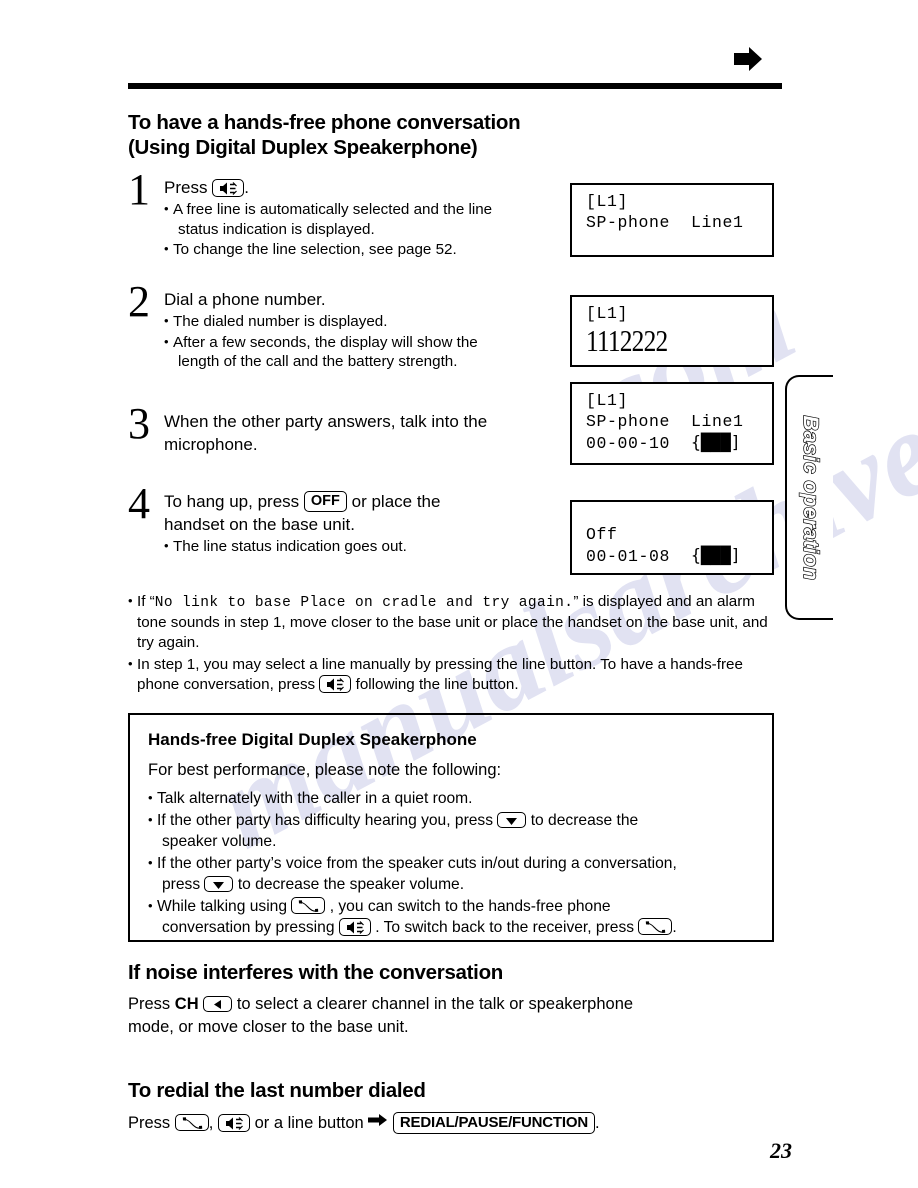  I want to click on step-number: 2, so click(139, 301).